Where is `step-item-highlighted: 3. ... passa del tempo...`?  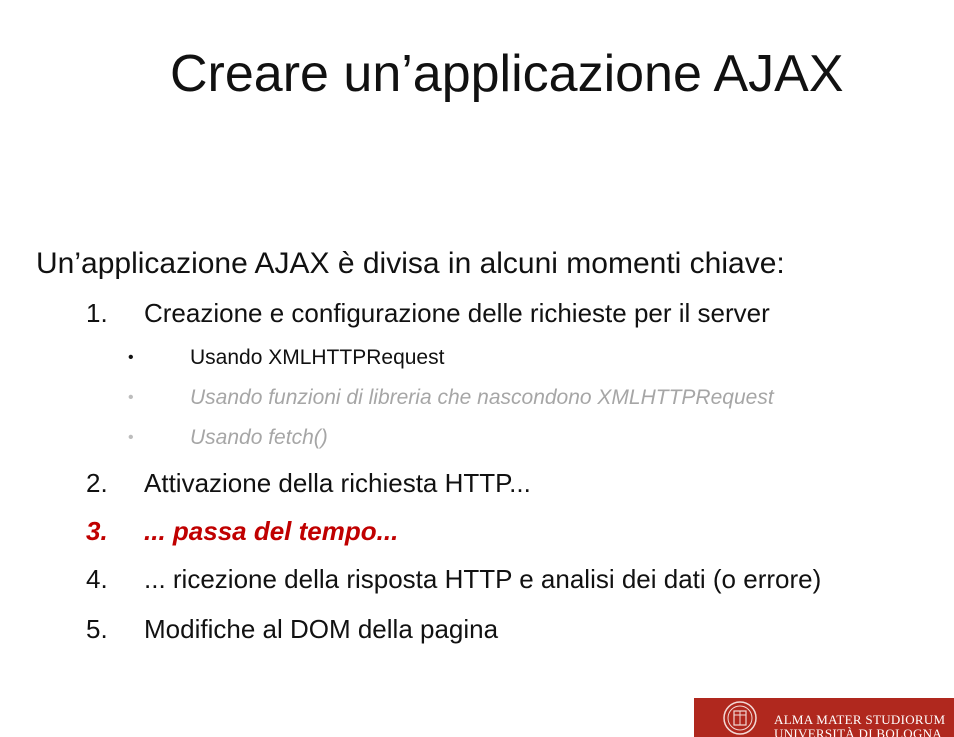
step-item-highlighted: 3. ... passa del tempo... is located at coordinates (242, 531).